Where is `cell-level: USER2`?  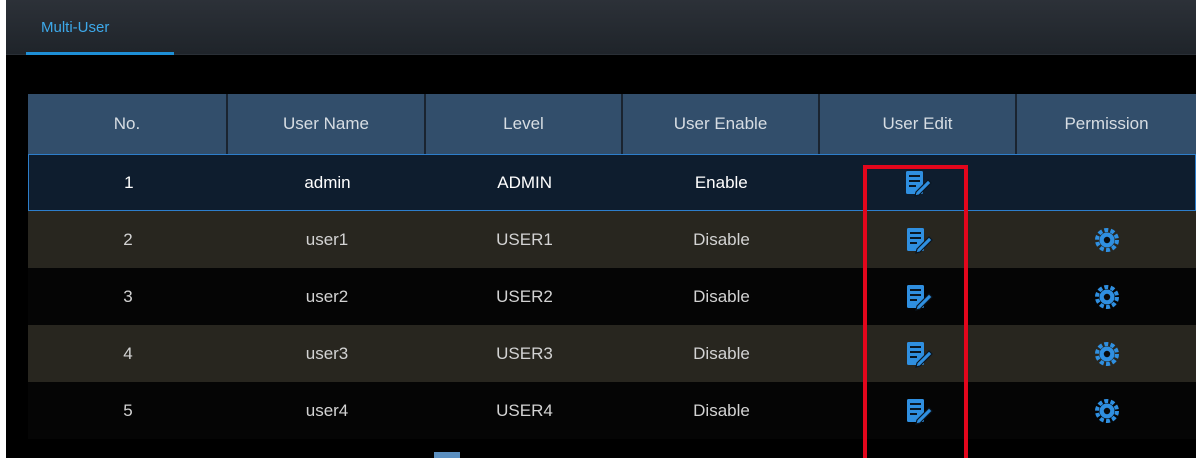 cell-level: USER2 is located at coordinates (524, 296).